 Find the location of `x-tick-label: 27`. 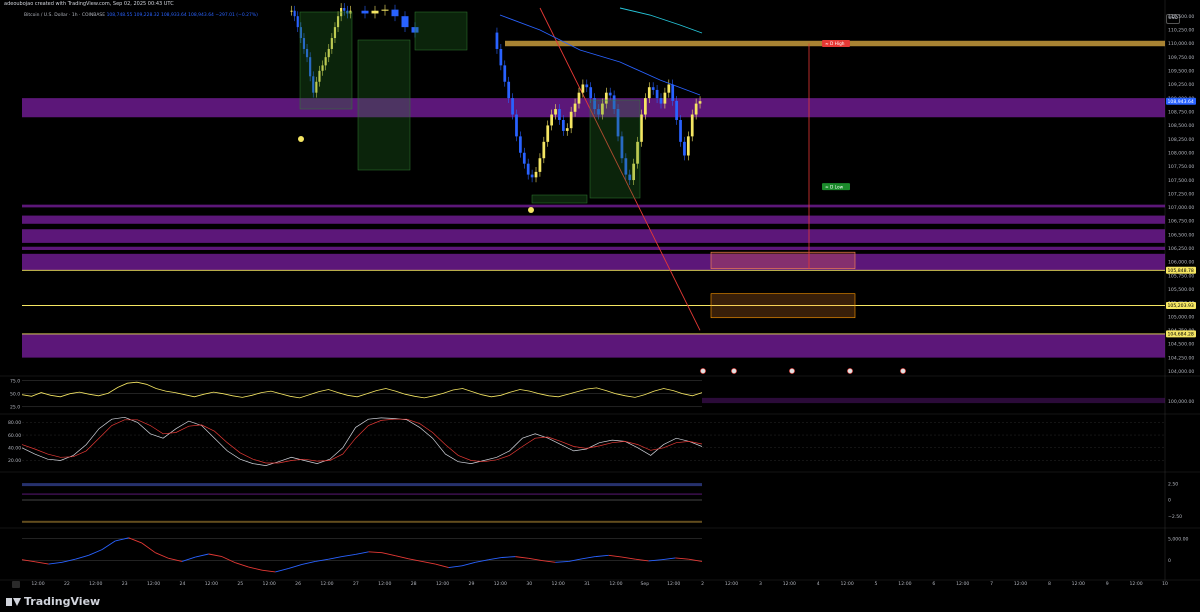

x-tick-label: 27 is located at coordinates (356, 584).